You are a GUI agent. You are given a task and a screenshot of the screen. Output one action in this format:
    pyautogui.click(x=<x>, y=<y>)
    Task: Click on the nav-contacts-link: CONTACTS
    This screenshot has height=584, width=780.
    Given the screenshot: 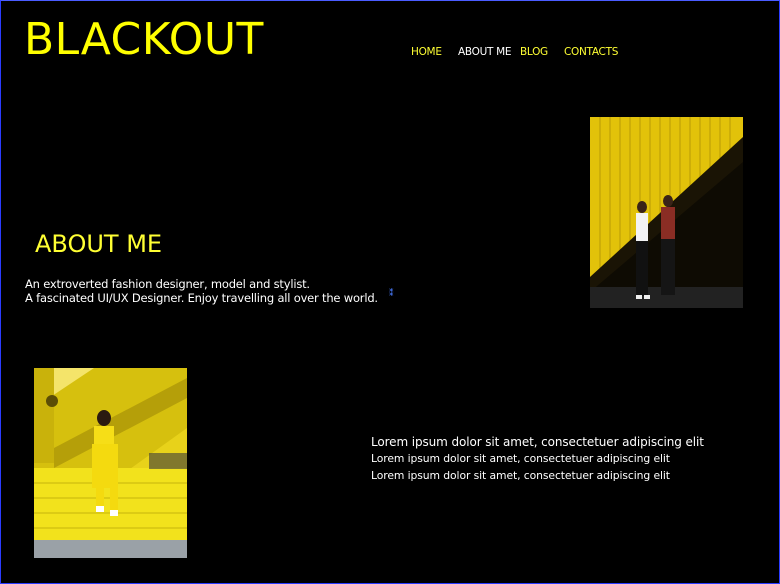 What is the action you would take?
    pyautogui.click(x=591, y=52)
    